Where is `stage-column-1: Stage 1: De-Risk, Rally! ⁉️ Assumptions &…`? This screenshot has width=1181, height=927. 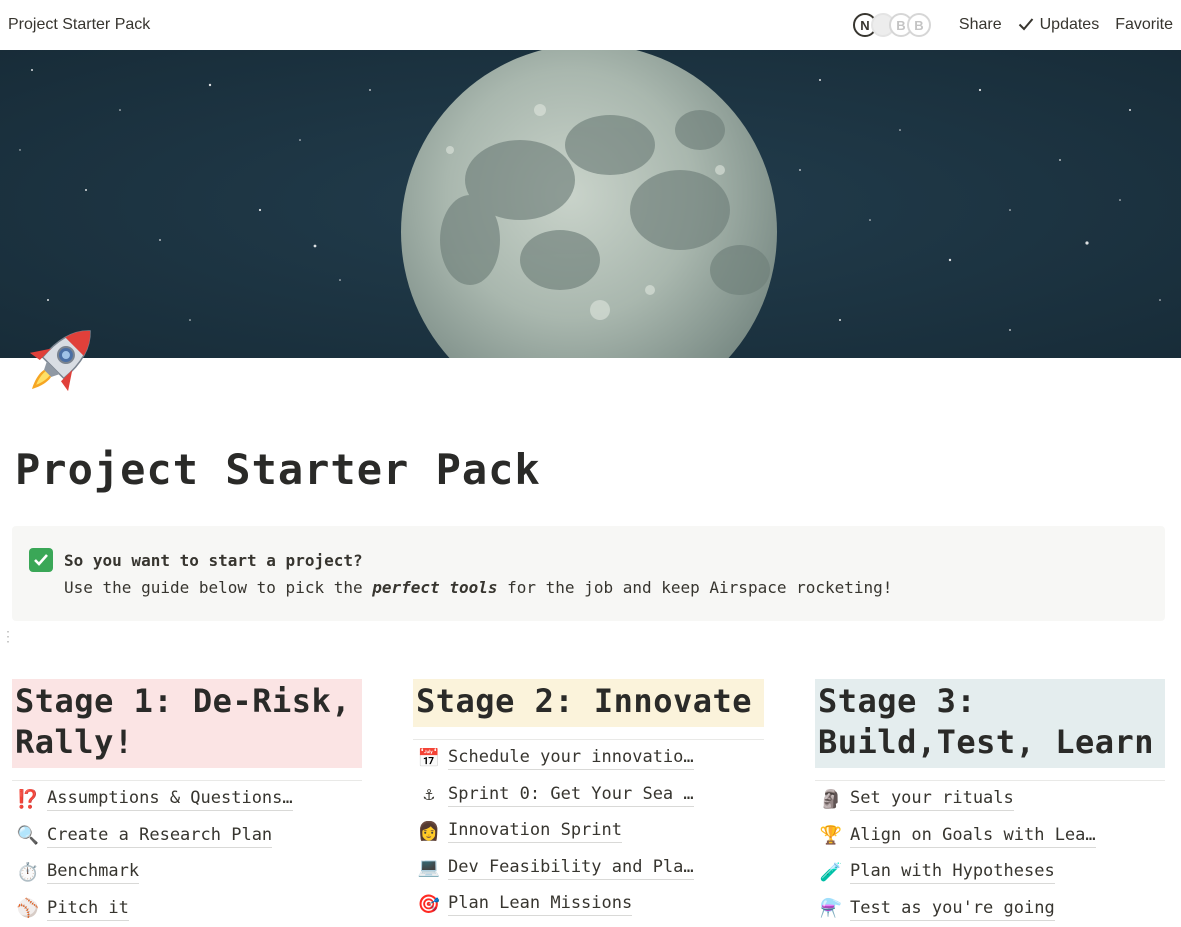 stage-column-1: Stage 1: De-Risk, Rally! ⁉️ Assumptions &… is located at coordinates (187, 803).